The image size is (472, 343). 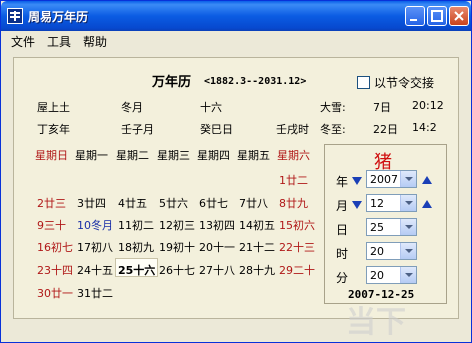 What do you see at coordinates (391, 275) in the screenshot?
I see `minute-select: 20` at bounding box center [391, 275].